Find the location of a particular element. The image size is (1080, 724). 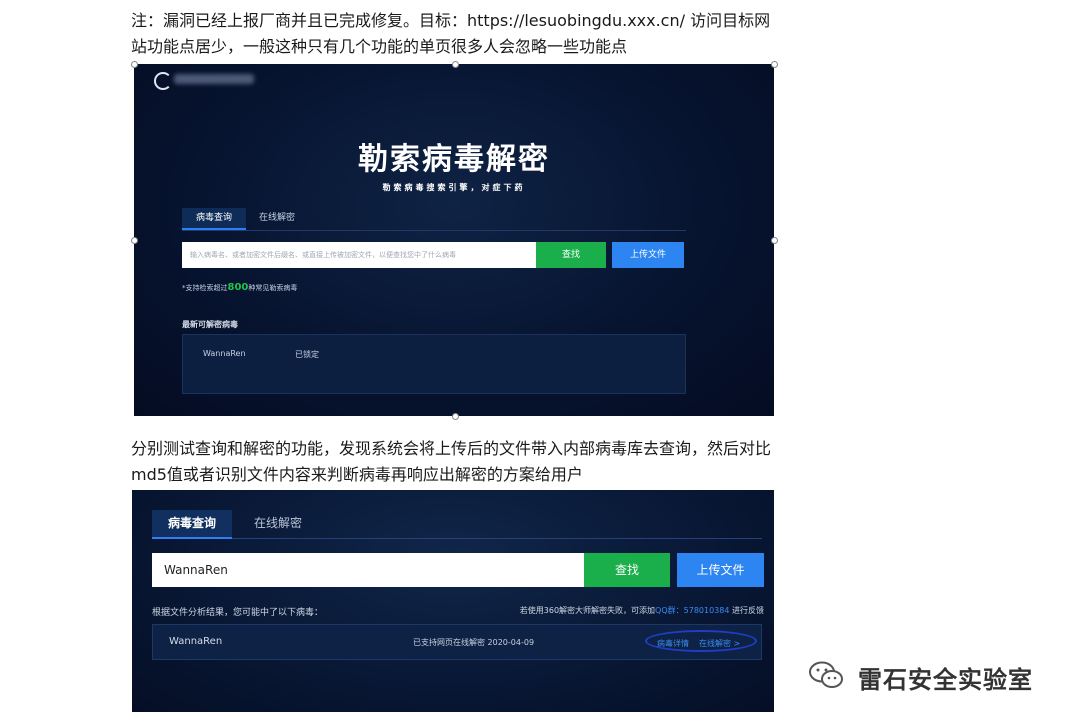

result-virus-name: WannaRen is located at coordinates (196, 641).